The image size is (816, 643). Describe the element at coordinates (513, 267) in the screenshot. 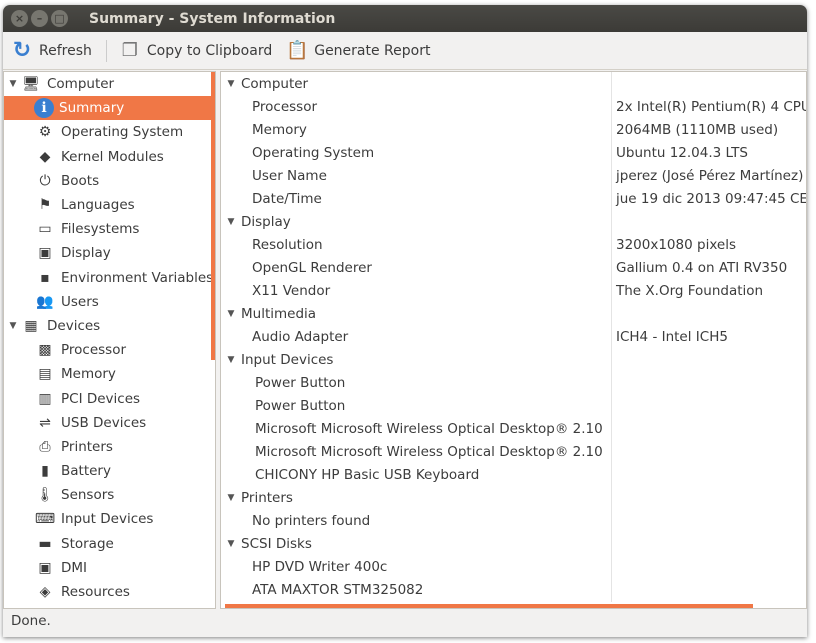

I see `detail-row: OpenGL Renderer Gallium 0.4 on ATI RV350` at that location.